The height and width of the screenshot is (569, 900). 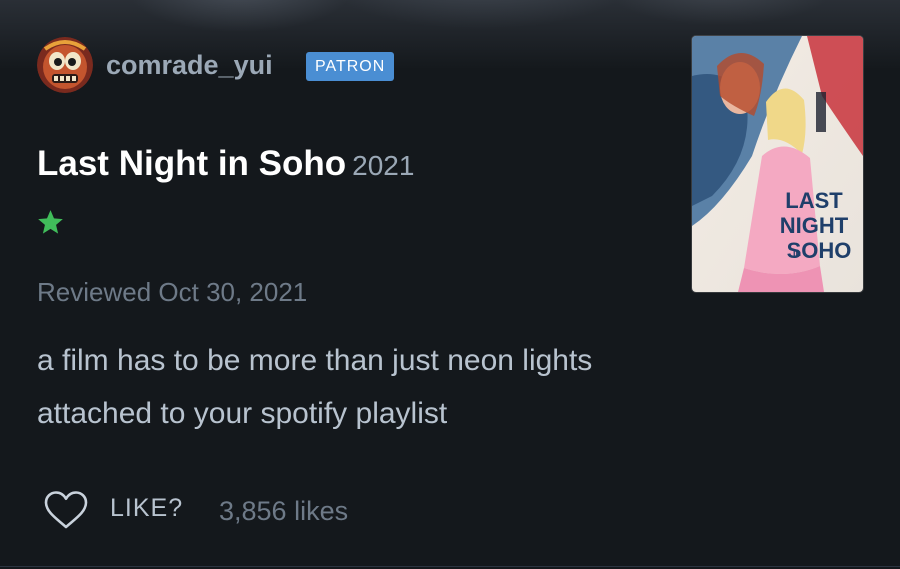 I want to click on reviewed-date: Reviewed Oct 30, 2021, so click(x=172, y=292).